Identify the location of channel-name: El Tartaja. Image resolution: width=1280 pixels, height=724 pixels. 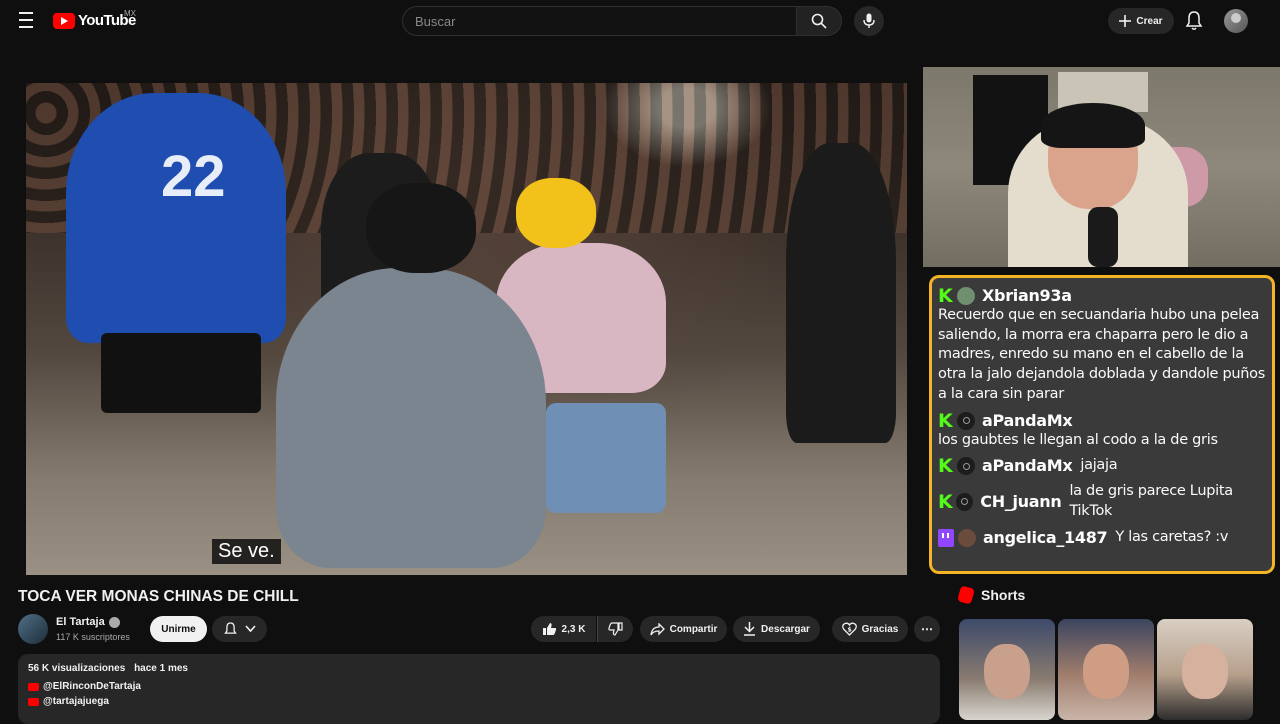
(80, 622).